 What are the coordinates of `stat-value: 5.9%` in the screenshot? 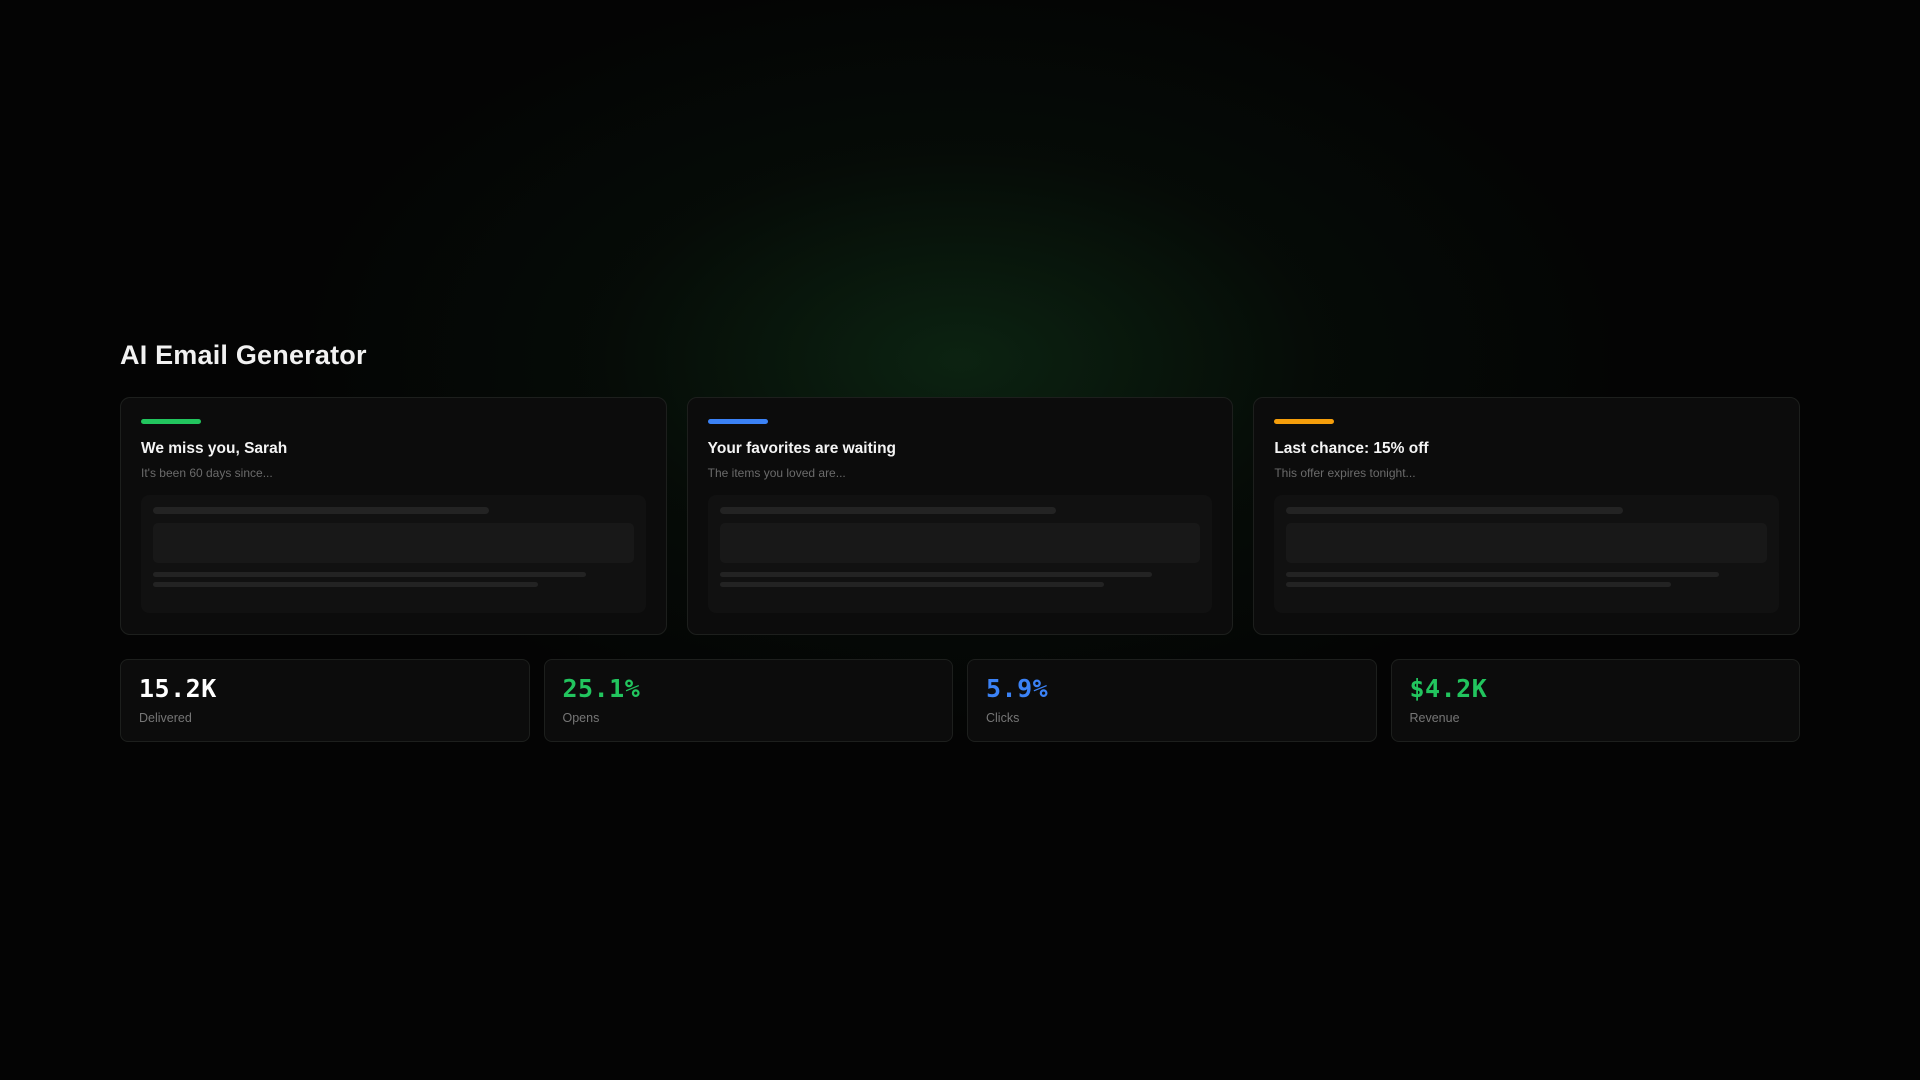 It's located at (1017, 688).